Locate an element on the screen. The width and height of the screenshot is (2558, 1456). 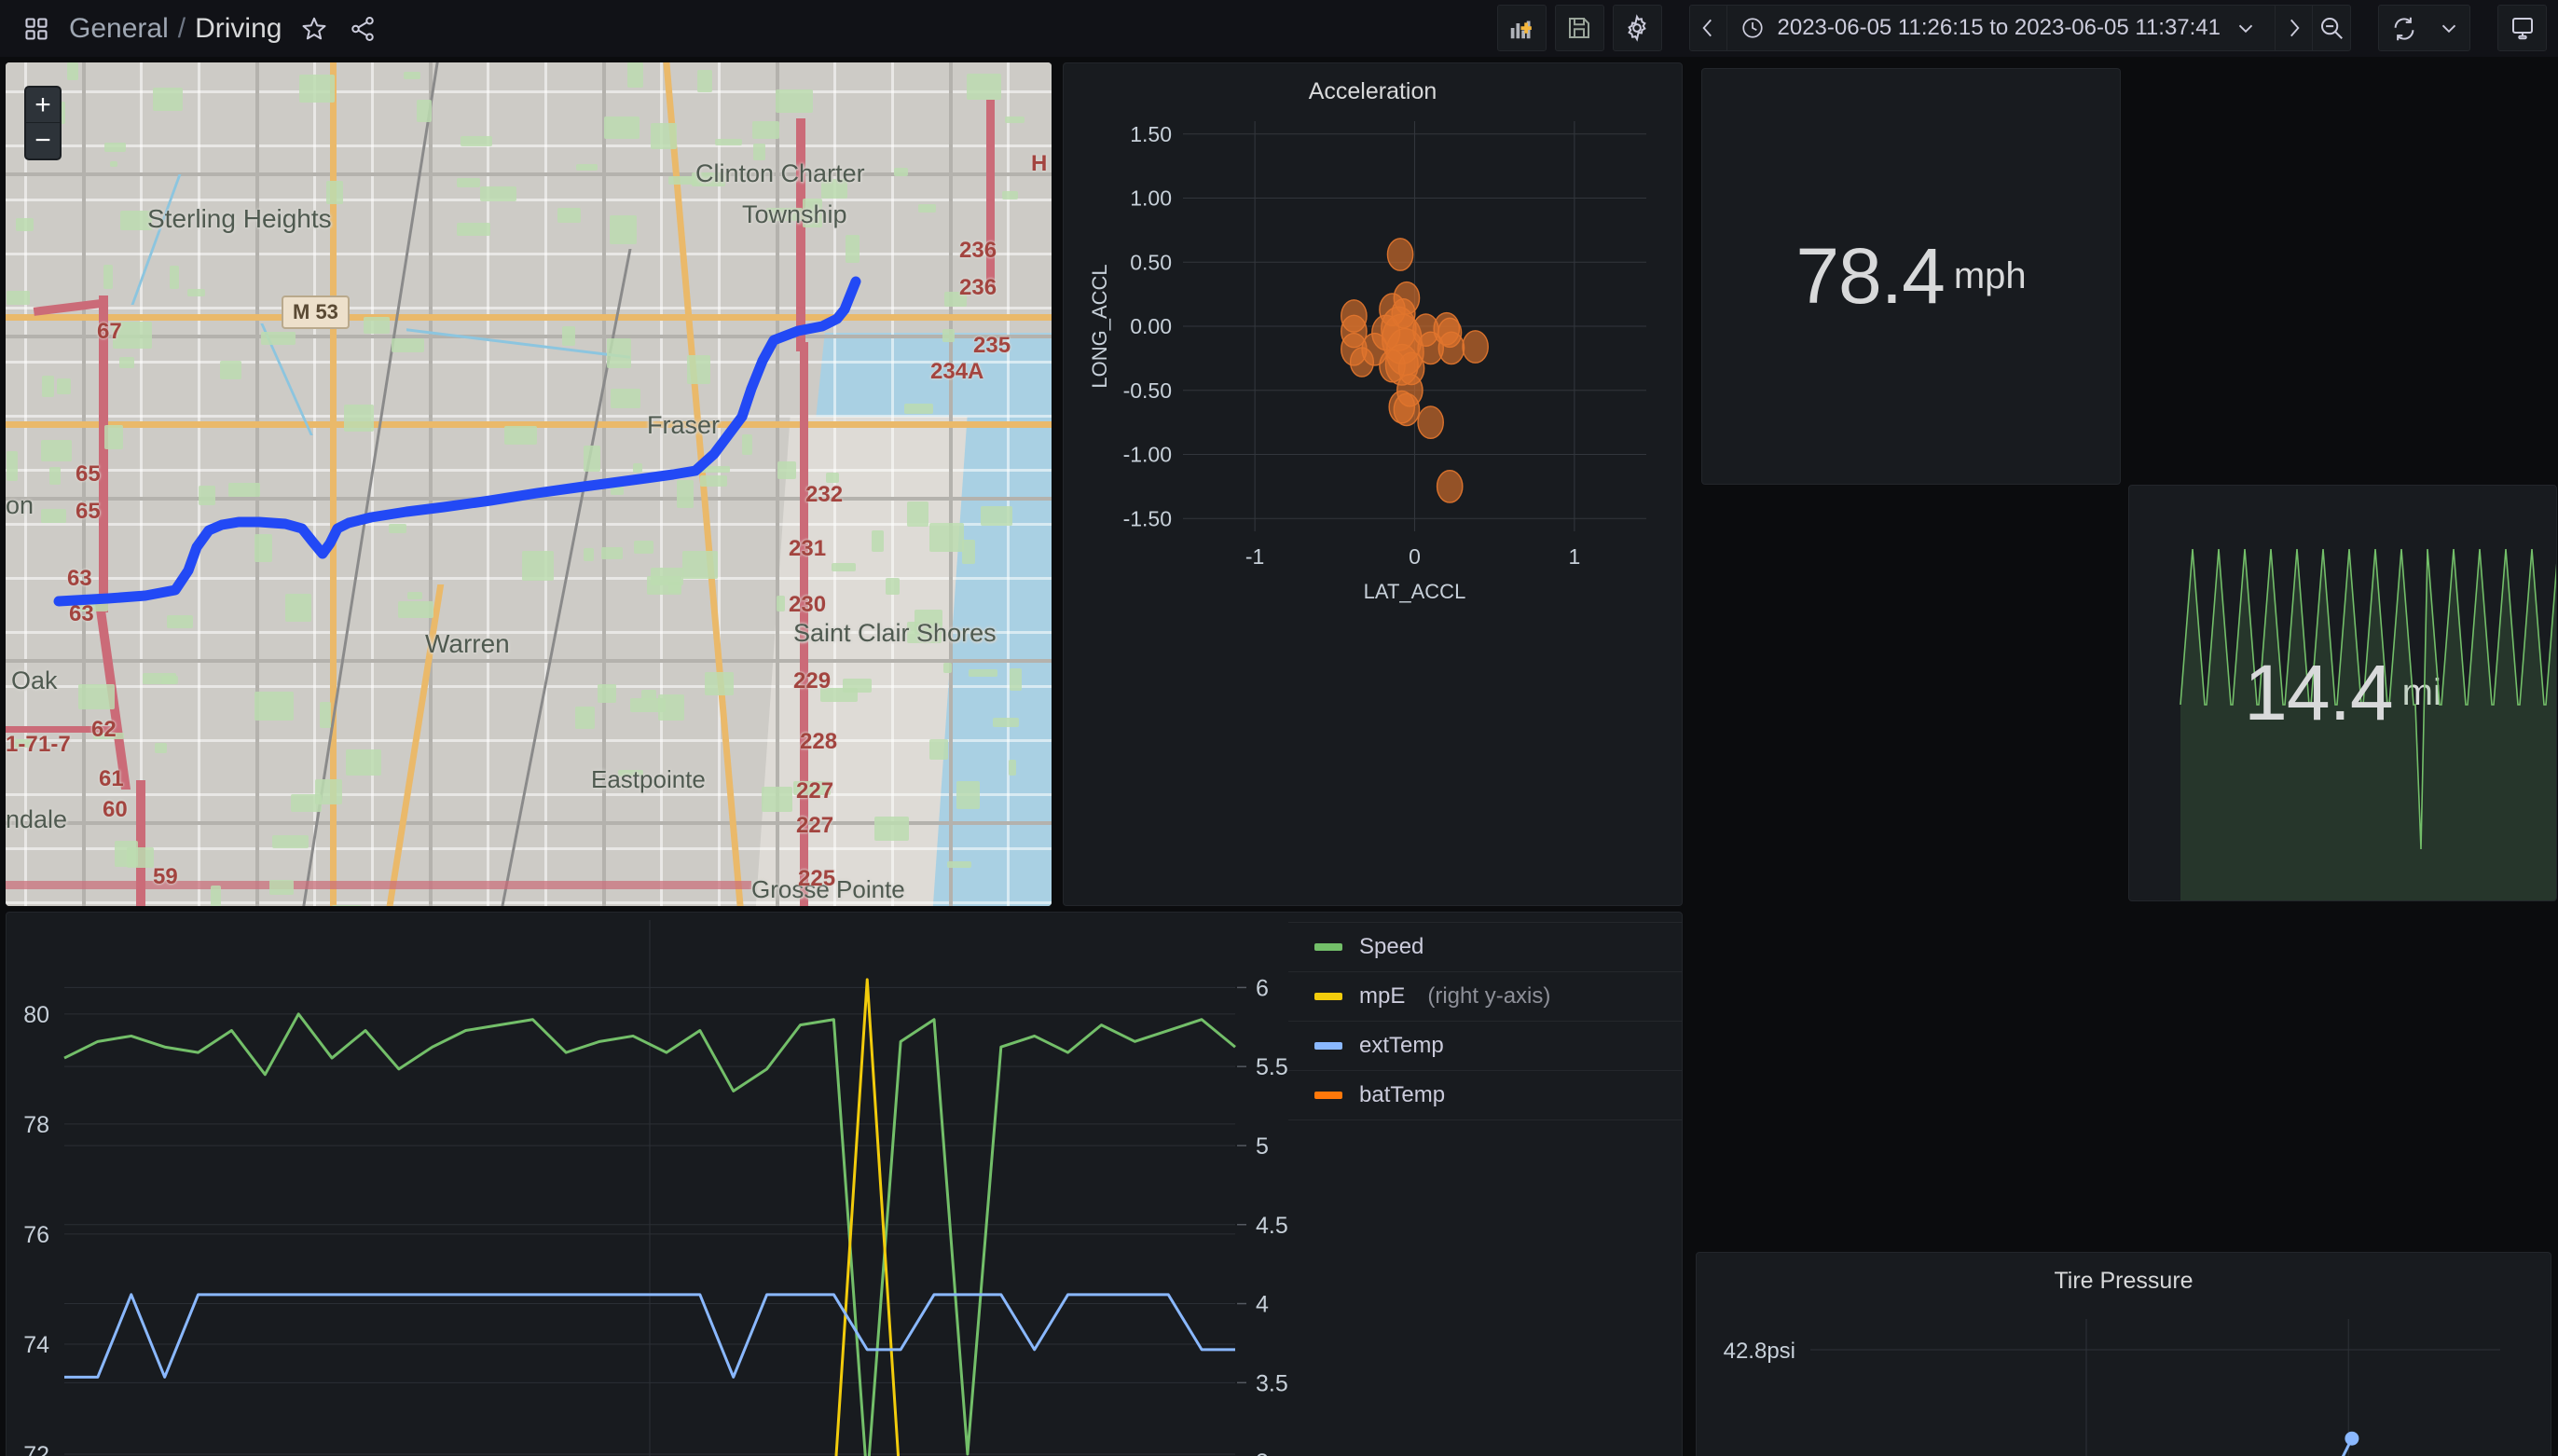
svg-text: 0.50 is located at coordinates (1151, 262).